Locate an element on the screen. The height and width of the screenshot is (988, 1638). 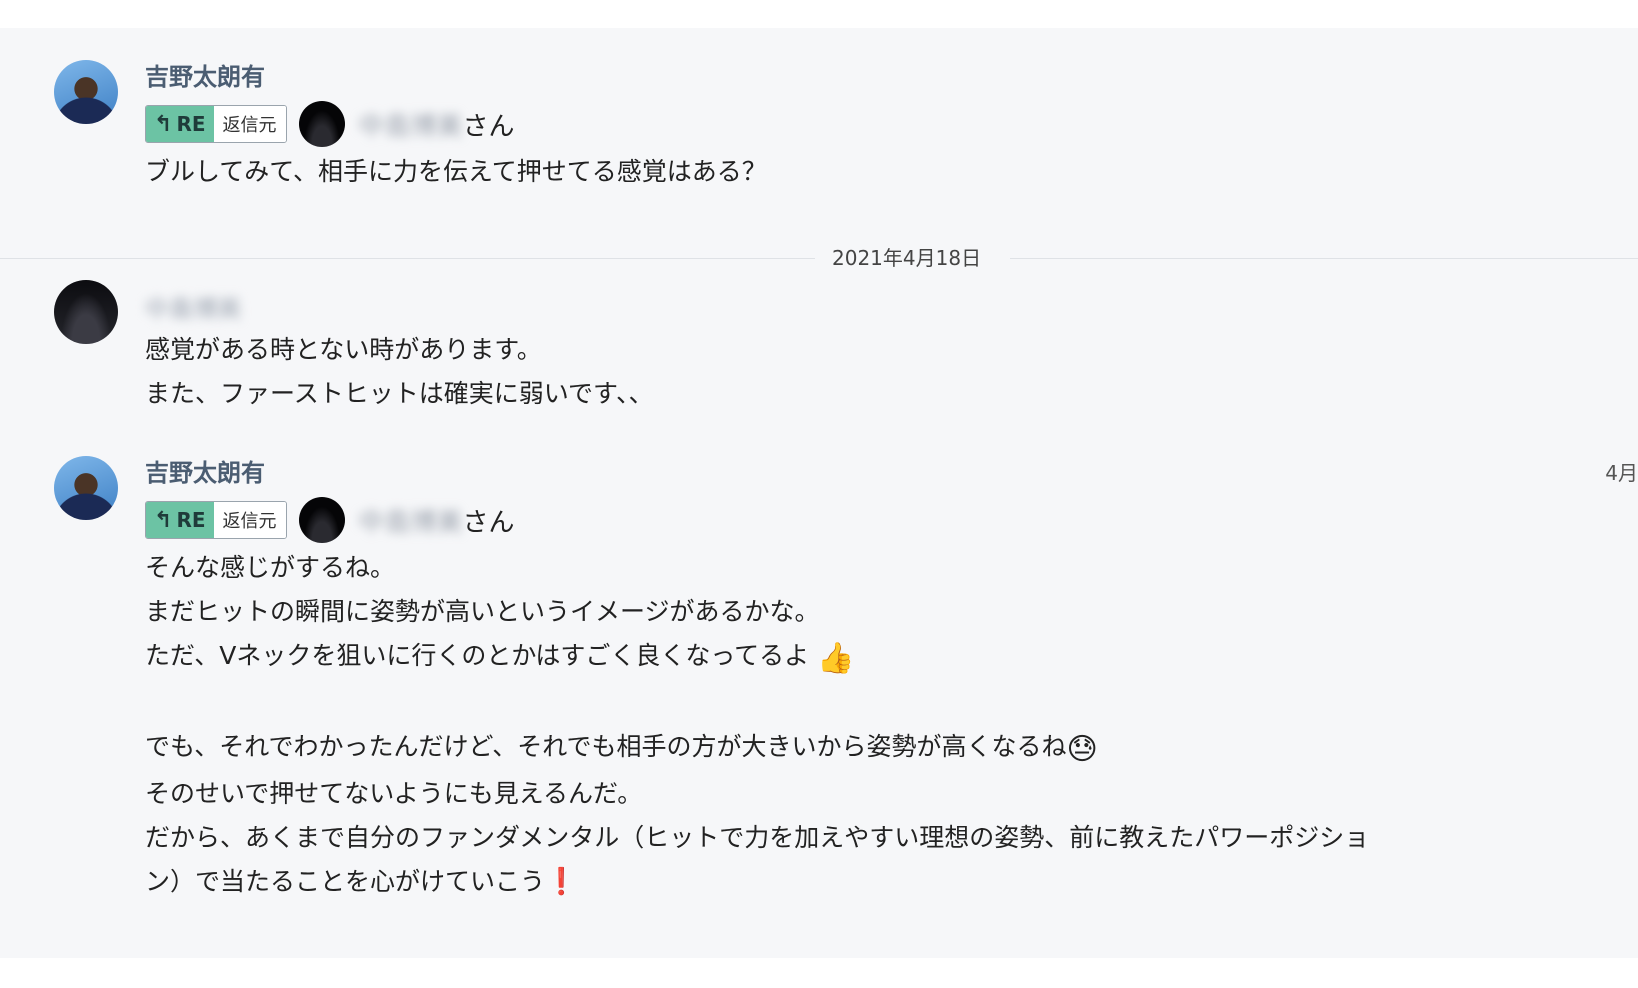
message-text-line: でも、それでわかったんだけど、それでも相手の方が大きいから姿勢が高くなるね😓 is located at coordinates (881, 748).